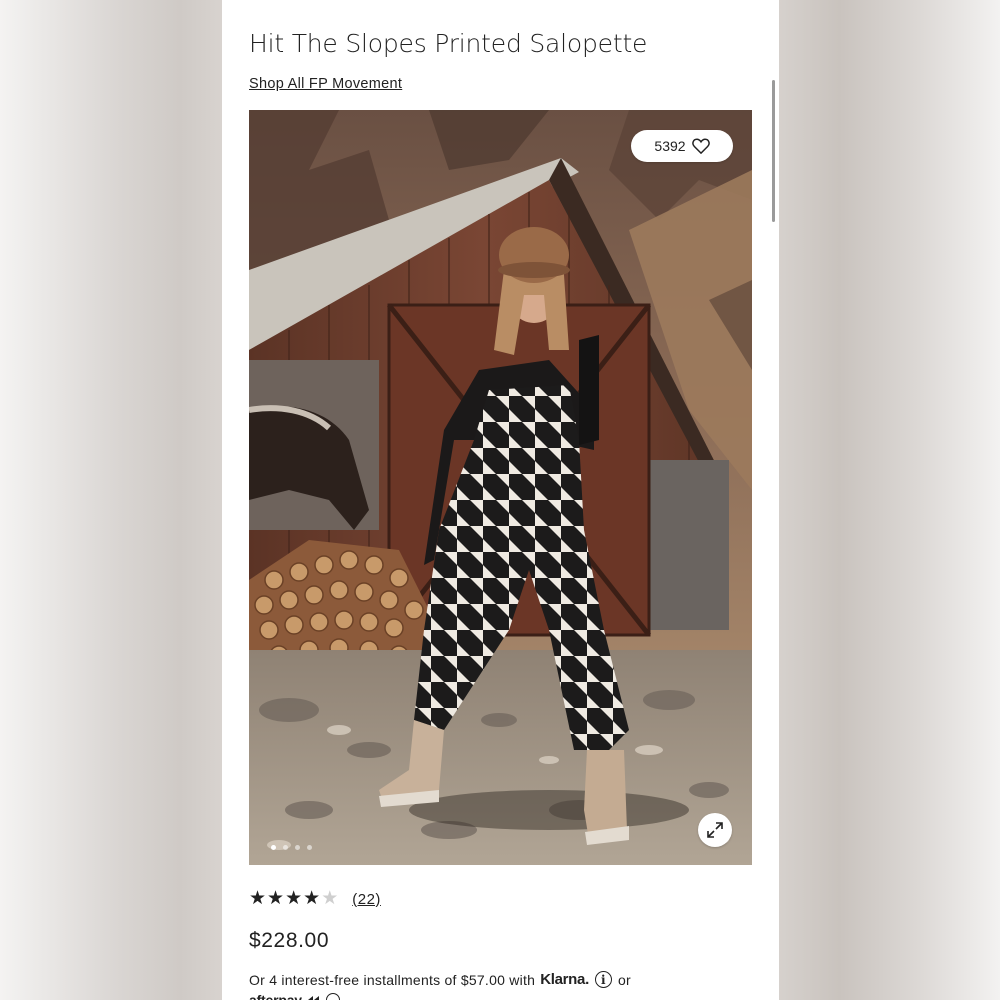  What do you see at coordinates (670, 146) in the screenshot?
I see `favorite-count: 5392` at bounding box center [670, 146].